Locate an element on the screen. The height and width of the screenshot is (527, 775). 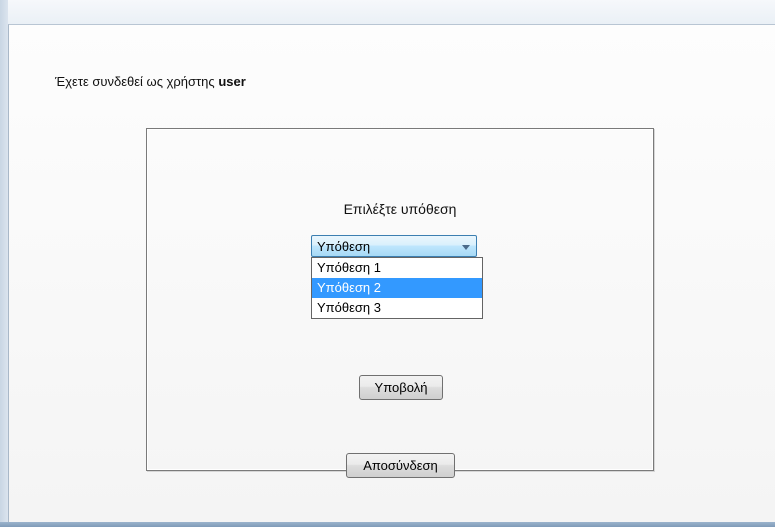
case-option-1: Υπόθεση 1 is located at coordinates (397, 268).